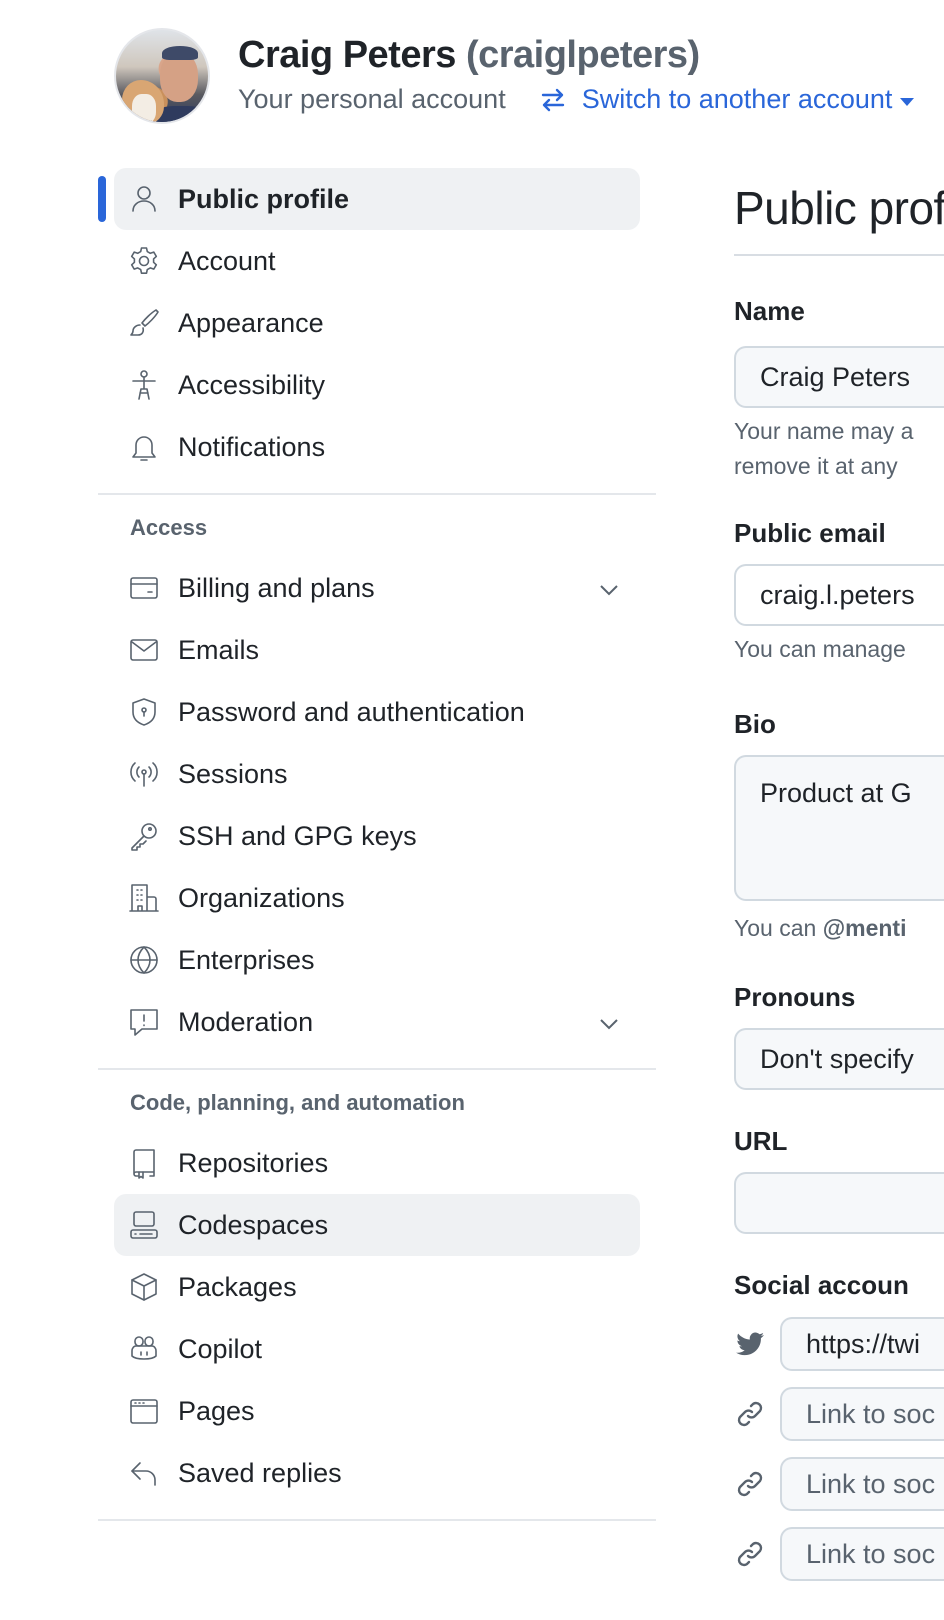 This screenshot has height=1620, width=944. I want to click on sidebar-item-codespaces: Codespaces, so click(377, 1225).